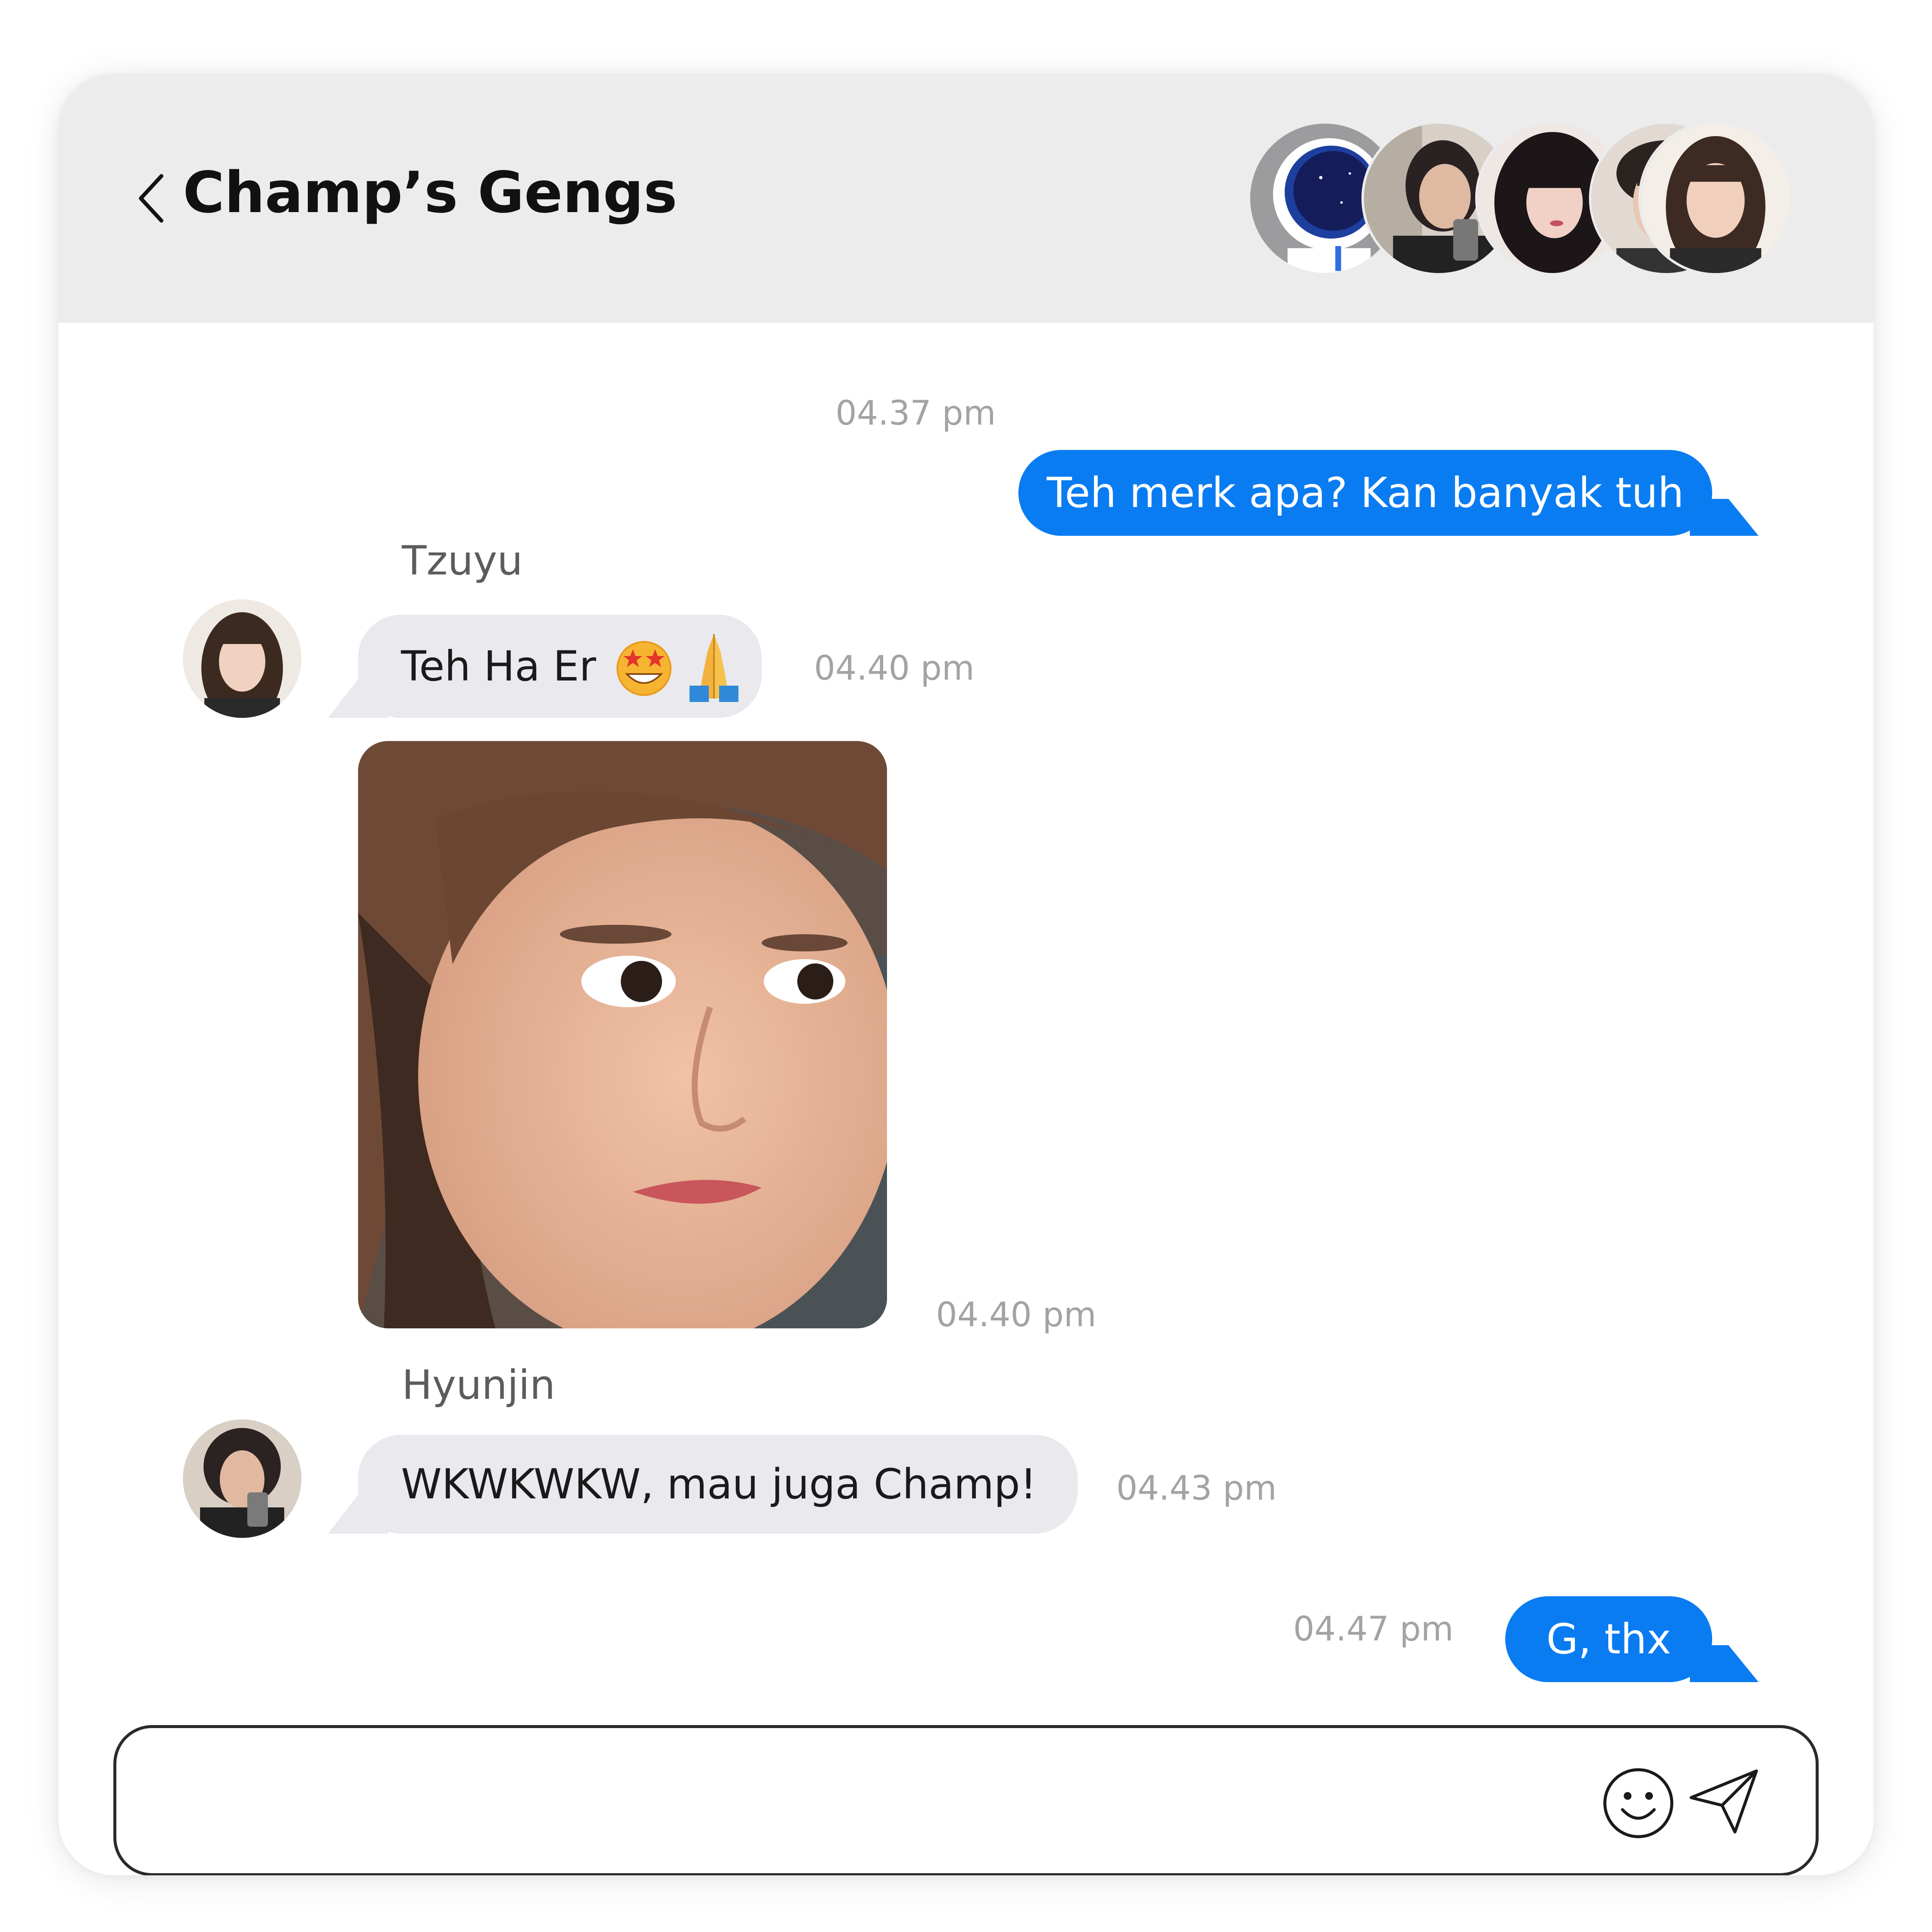 This screenshot has width=1932, height=1932. I want to click on message-timestamp: 04.43 pm, so click(1196, 1488).